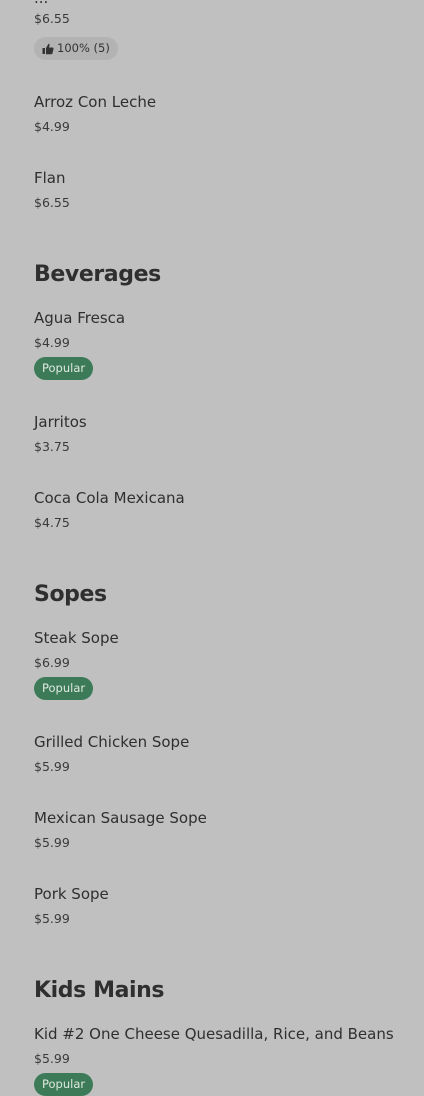  I want to click on item-name: Steak Sope, so click(76, 638).